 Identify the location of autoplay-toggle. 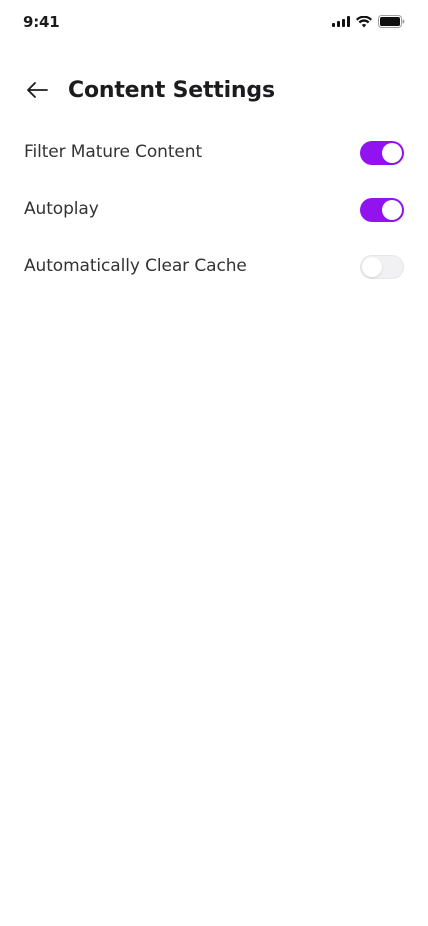
(382, 210).